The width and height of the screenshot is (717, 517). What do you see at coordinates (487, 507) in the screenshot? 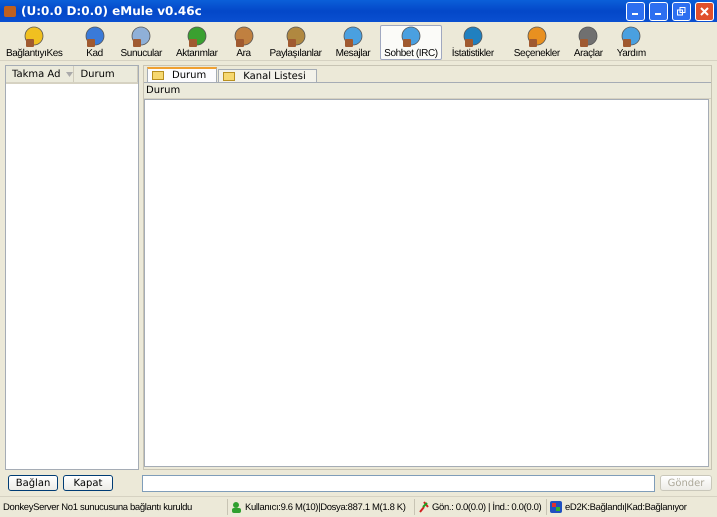
I see `transfer-status: Gön.: 0.0(0.0) | İnd.: 0.0(0.0)` at bounding box center [487, 507].